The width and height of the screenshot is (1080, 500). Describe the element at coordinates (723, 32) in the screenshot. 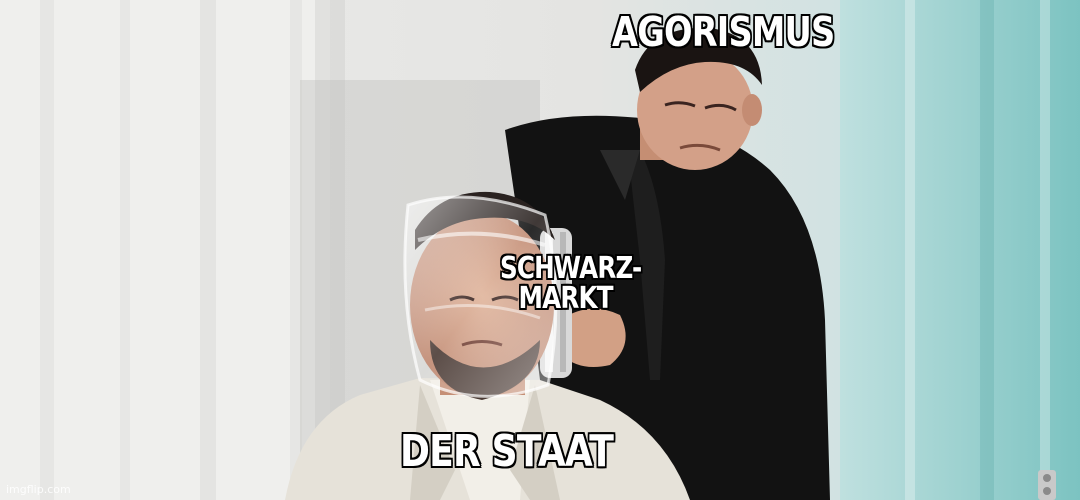

I see `caption-top-agorismus: AGORISMUS` at that location.